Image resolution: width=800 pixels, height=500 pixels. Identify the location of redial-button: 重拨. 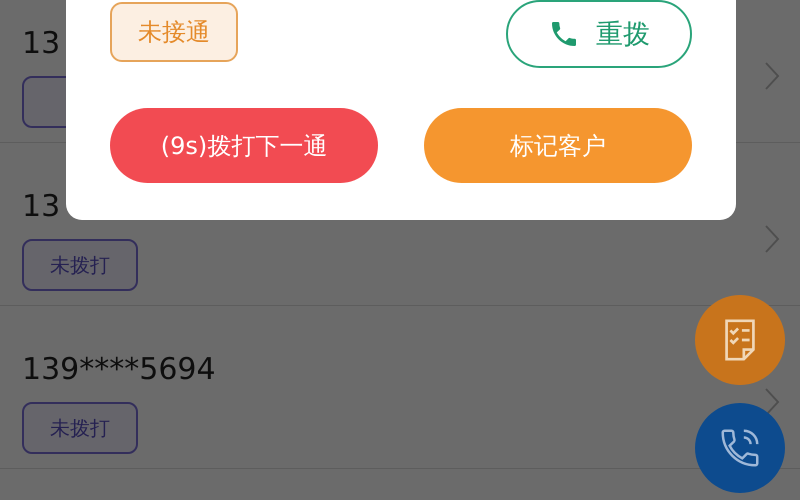
(599, 34).